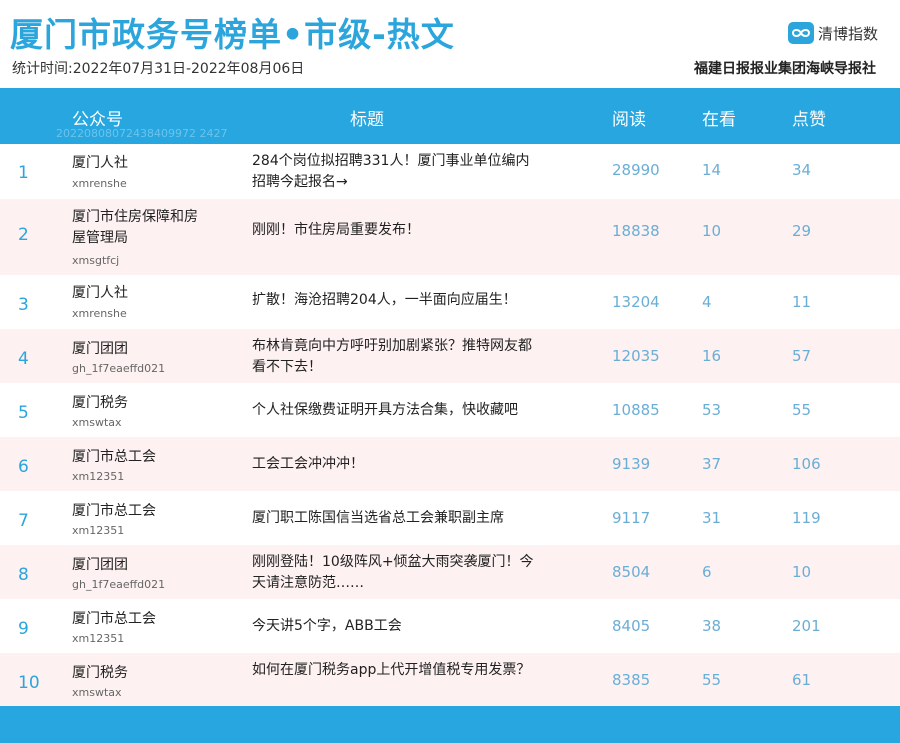 Image resolution: width=900 pixels, height=743 pixels. Describe the element at coordinates (23, 413) in the screenshot. I see `rank-number: 5` at that location.